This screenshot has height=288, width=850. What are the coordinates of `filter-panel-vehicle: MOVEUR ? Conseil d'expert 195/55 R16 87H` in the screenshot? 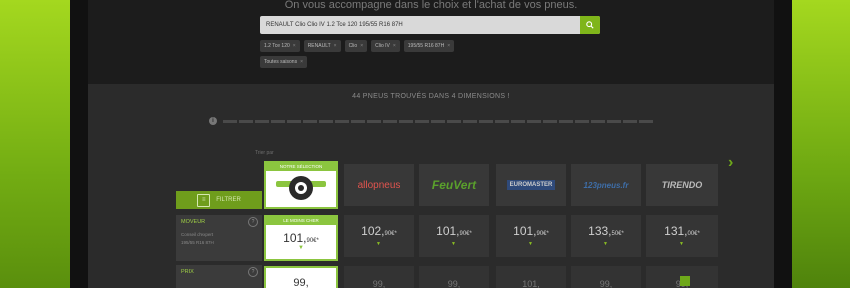 It's located at (219, 238).